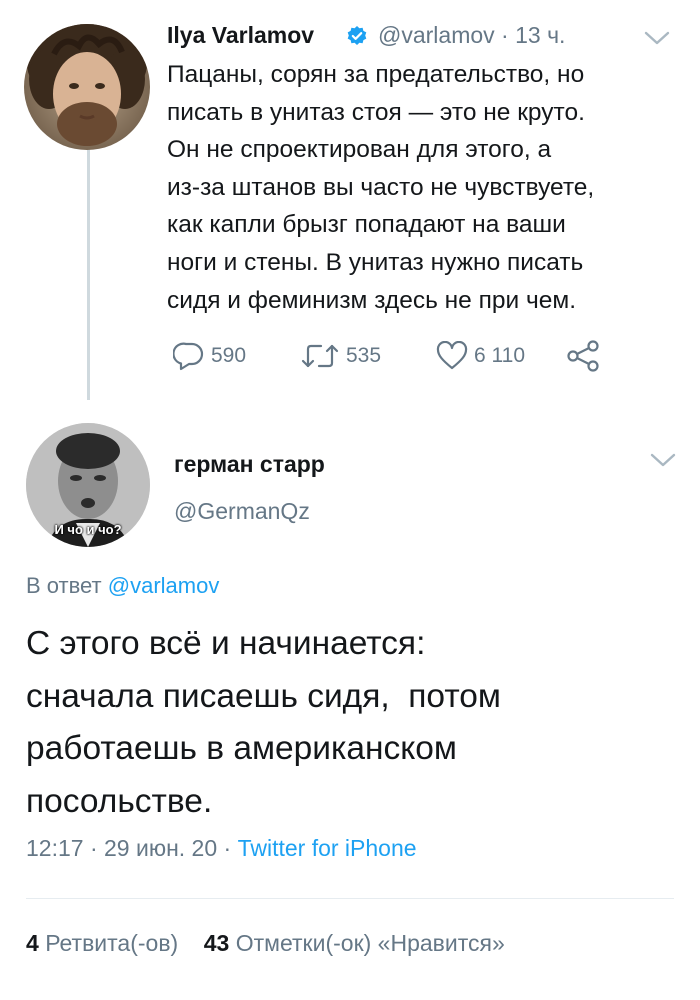 Image resolution: width=700 pixels, height=1000 pixels. I want to click on likes-stat: 43 Отметки(-ок) «Нравится», so click(354, 943).